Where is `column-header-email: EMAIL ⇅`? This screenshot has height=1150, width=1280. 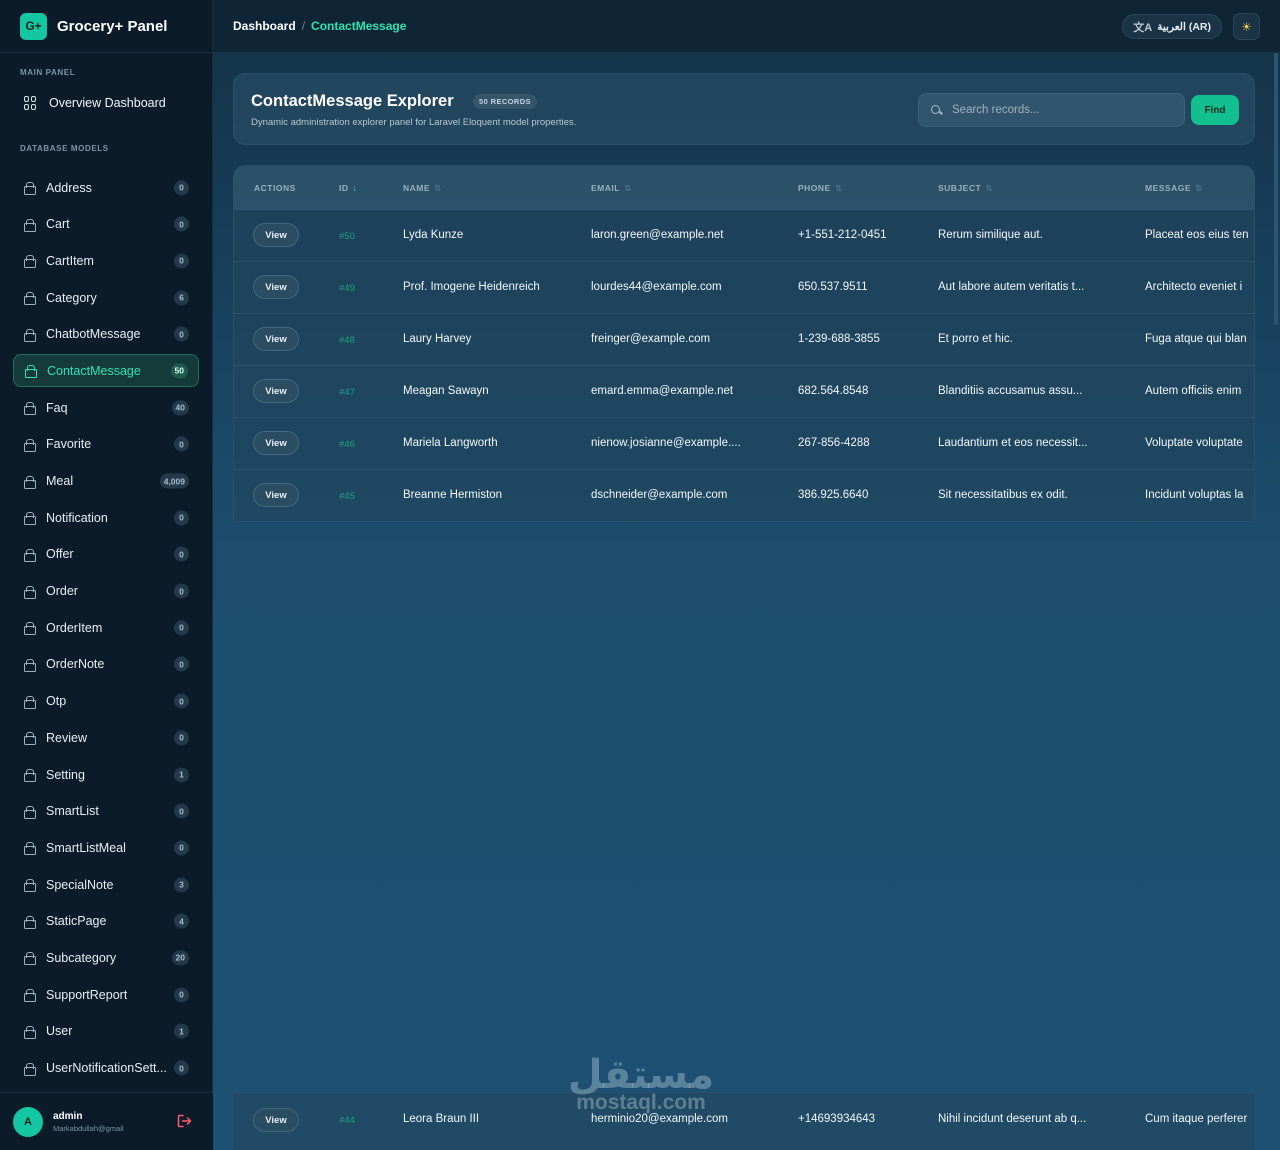 column-header-email: EMAIL ⇅ is located at coordinates (611, 188).